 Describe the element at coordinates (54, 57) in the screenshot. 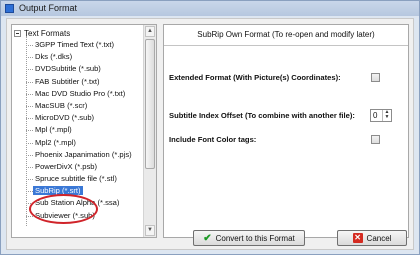

I see `tree-item-label: Dks (*.dks)` at that location.